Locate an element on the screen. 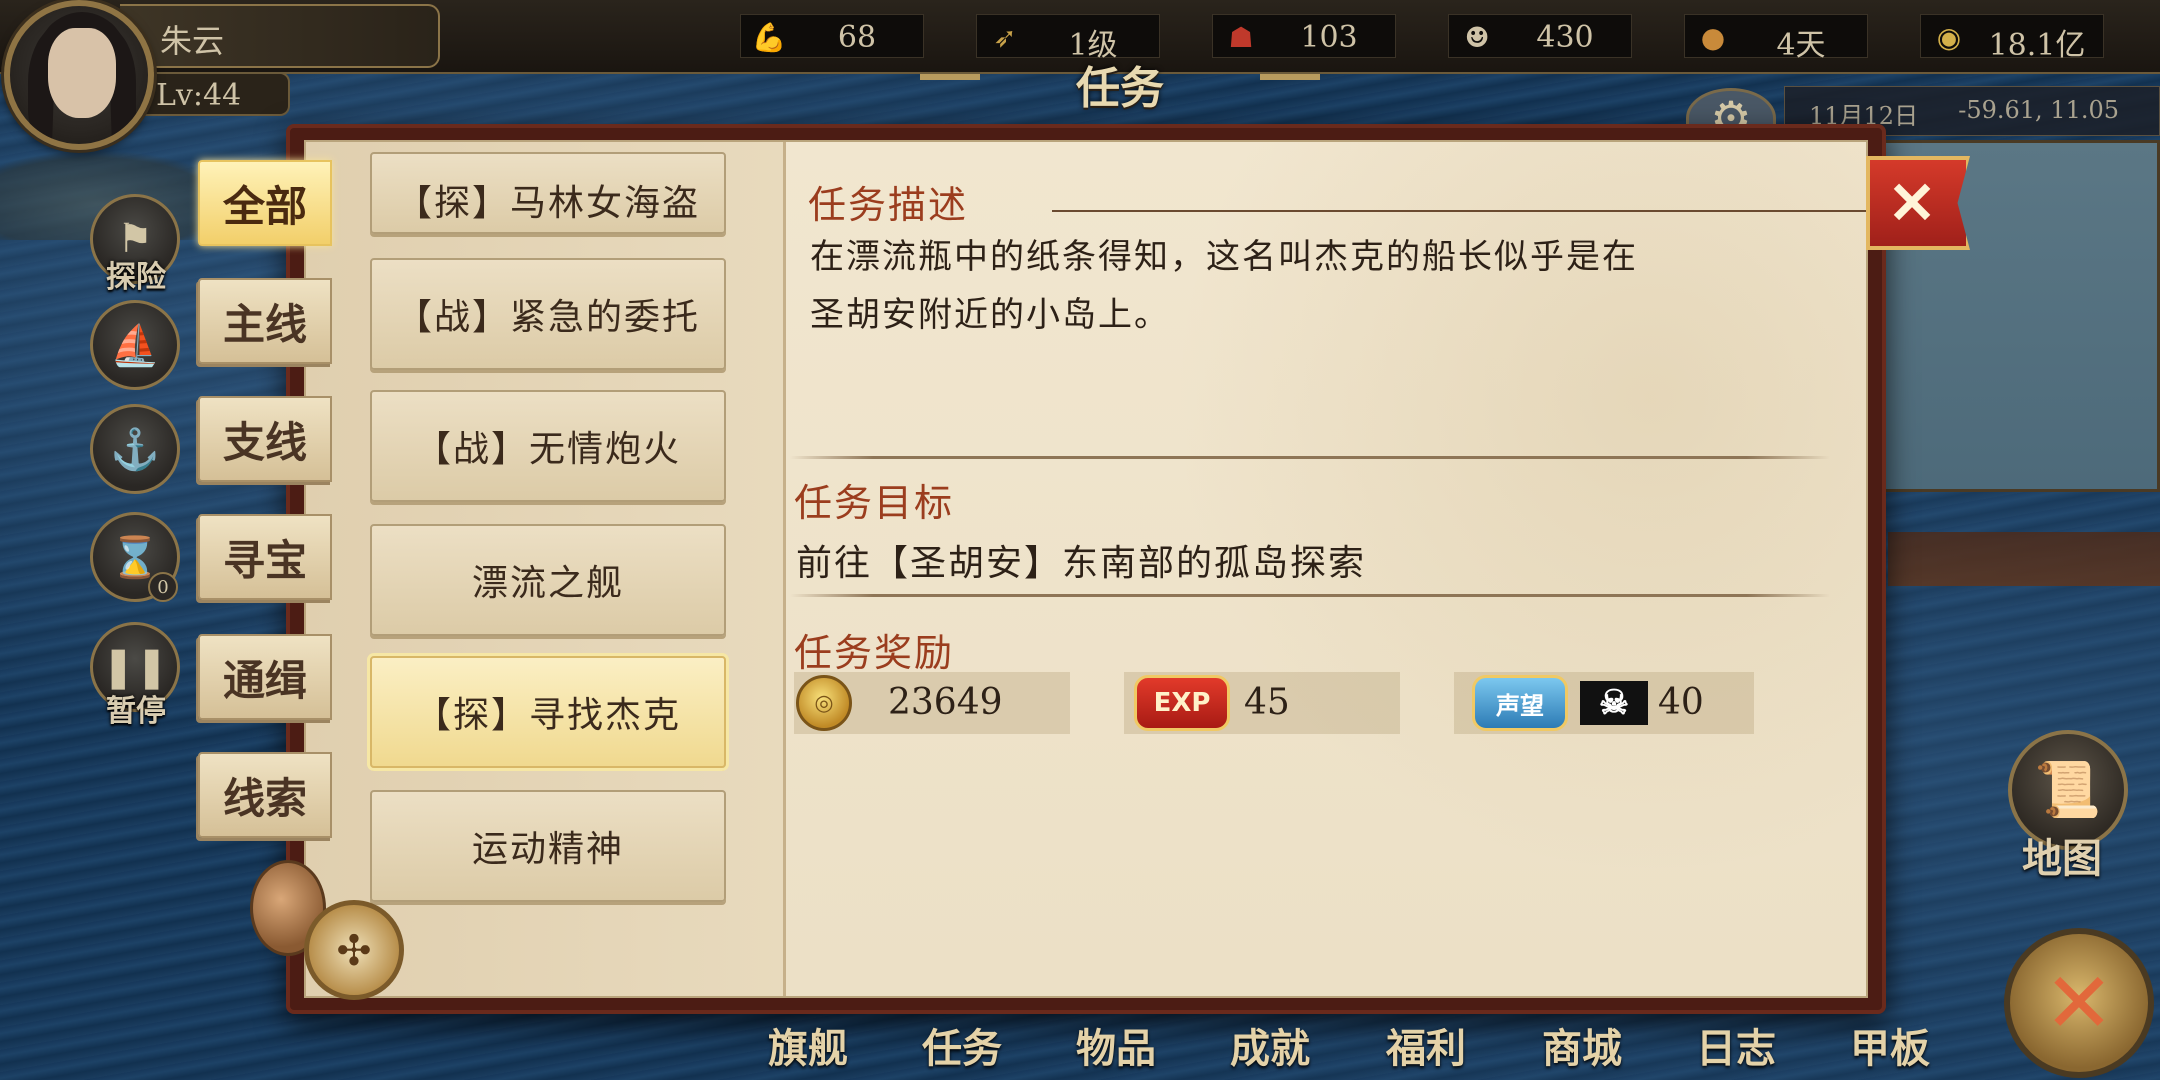 This screenshot has width=2160, height=1080. ship-icon: ⛵ is located at coordinates (135, 345).